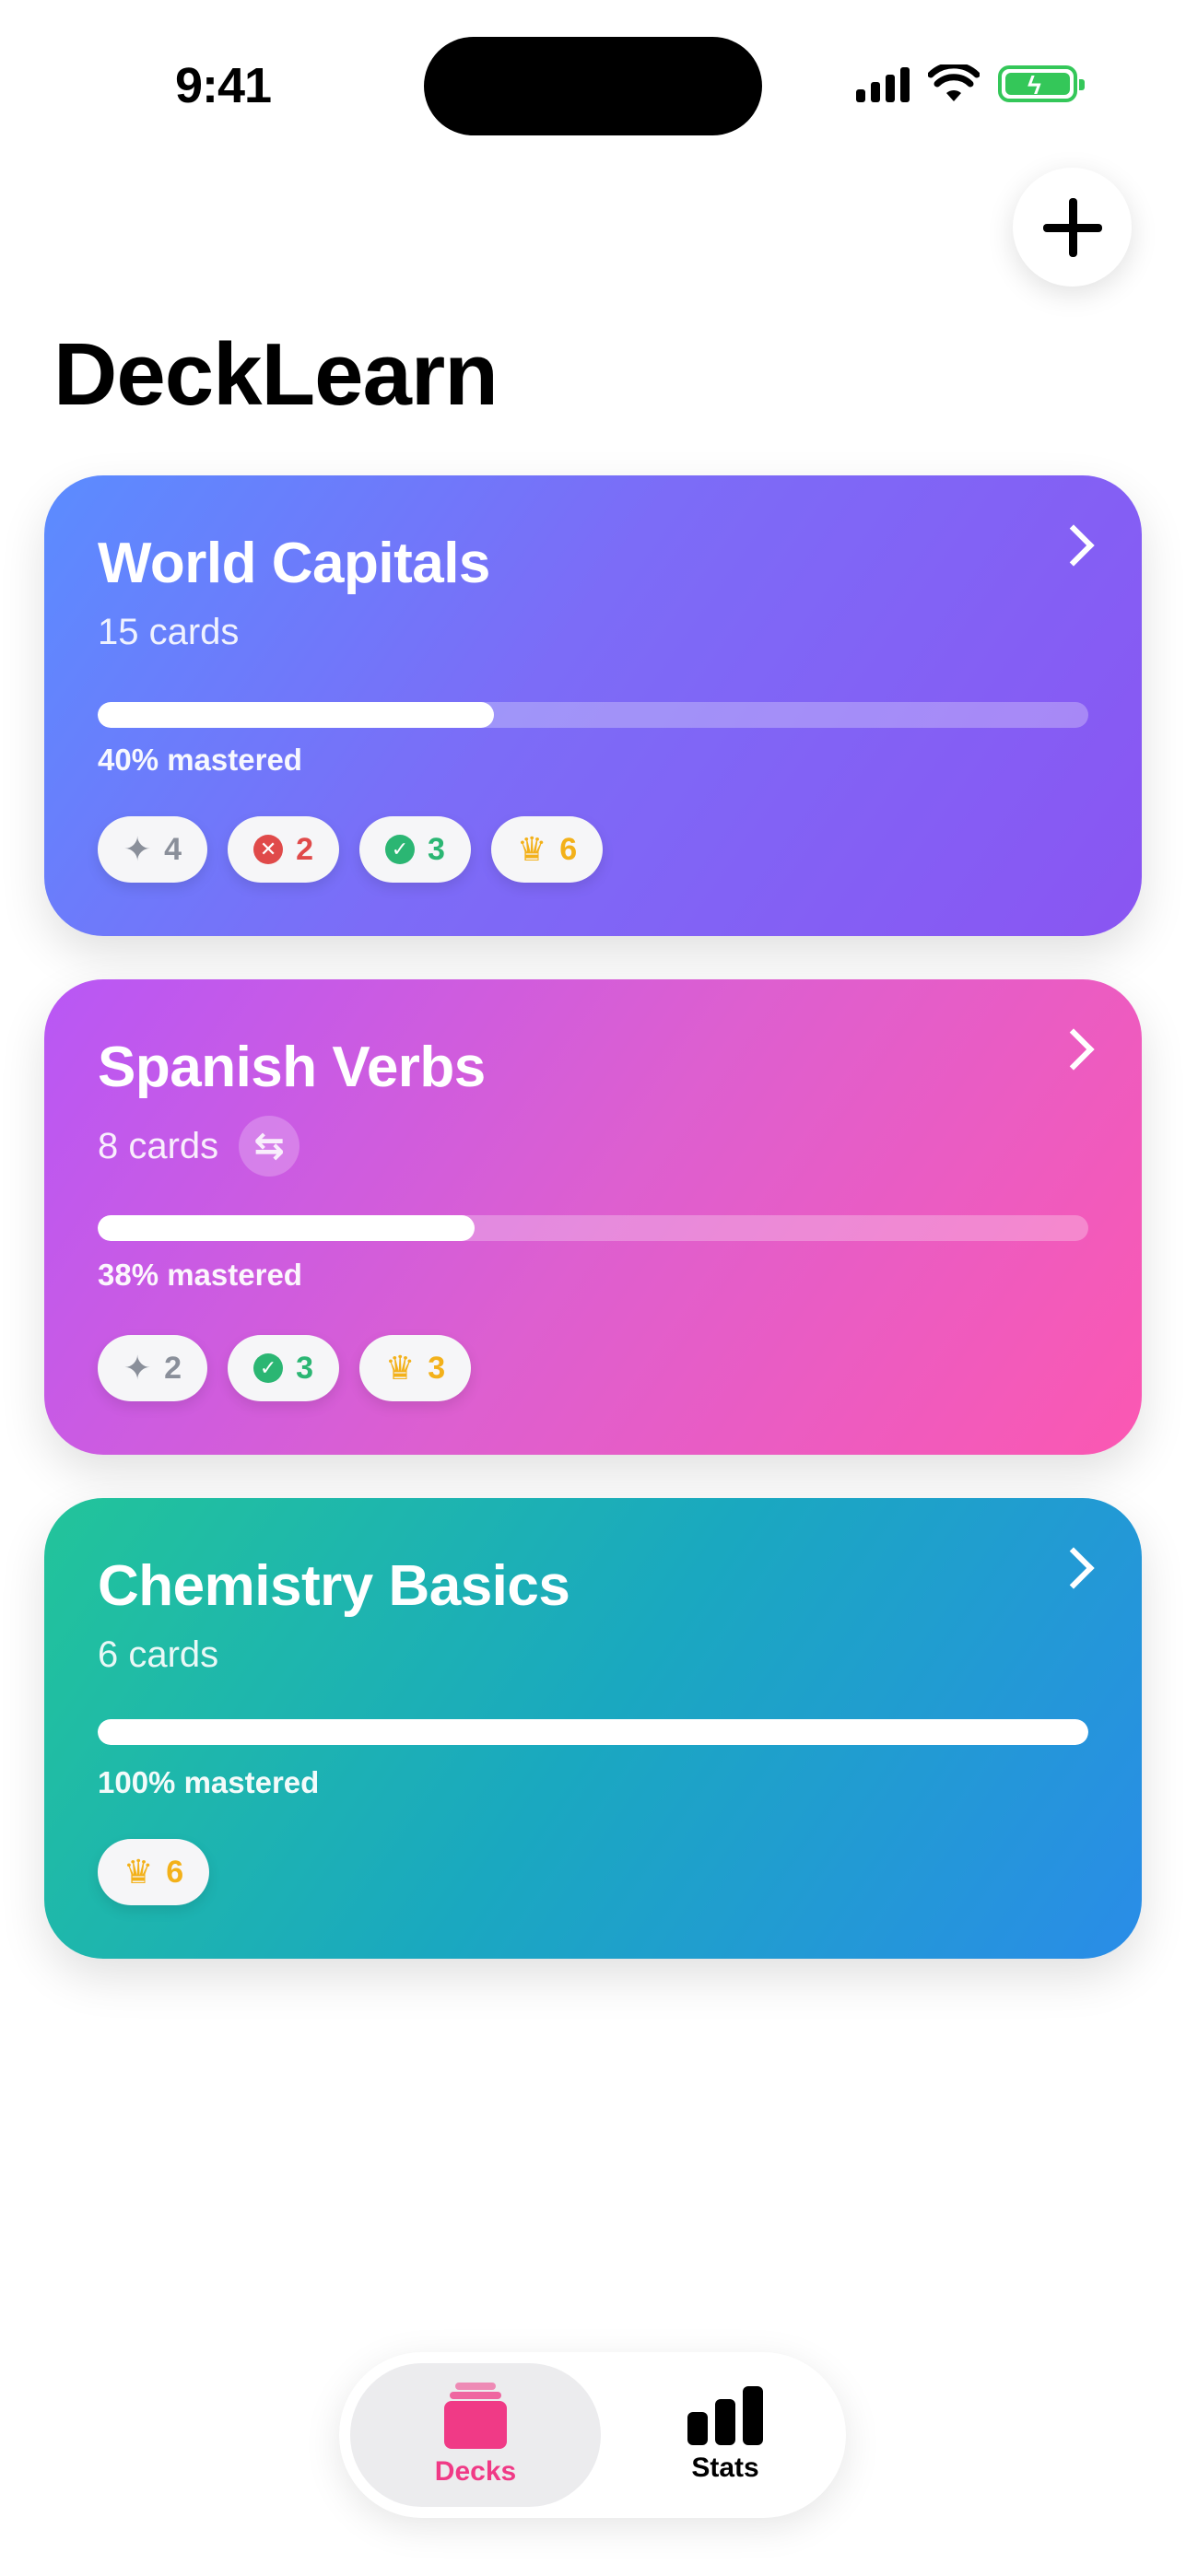  I want to click on new-cards-badge: ✦ 4, so click(153, 849).